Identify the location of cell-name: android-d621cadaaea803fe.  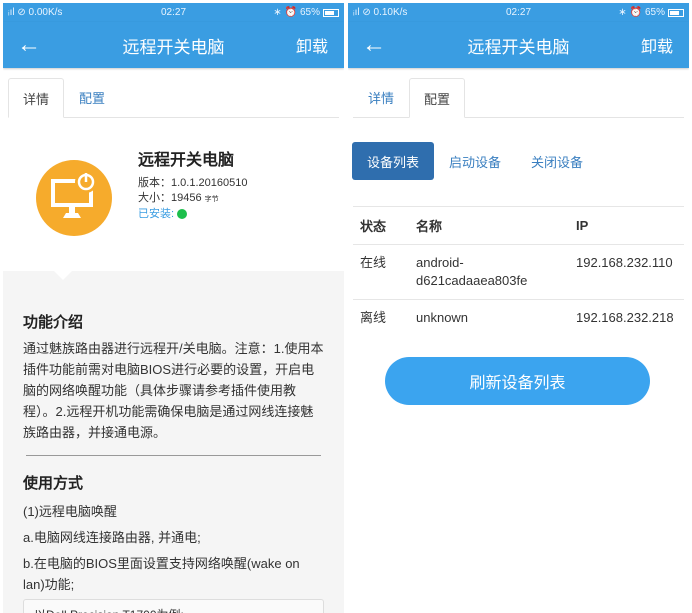
(489, 272).